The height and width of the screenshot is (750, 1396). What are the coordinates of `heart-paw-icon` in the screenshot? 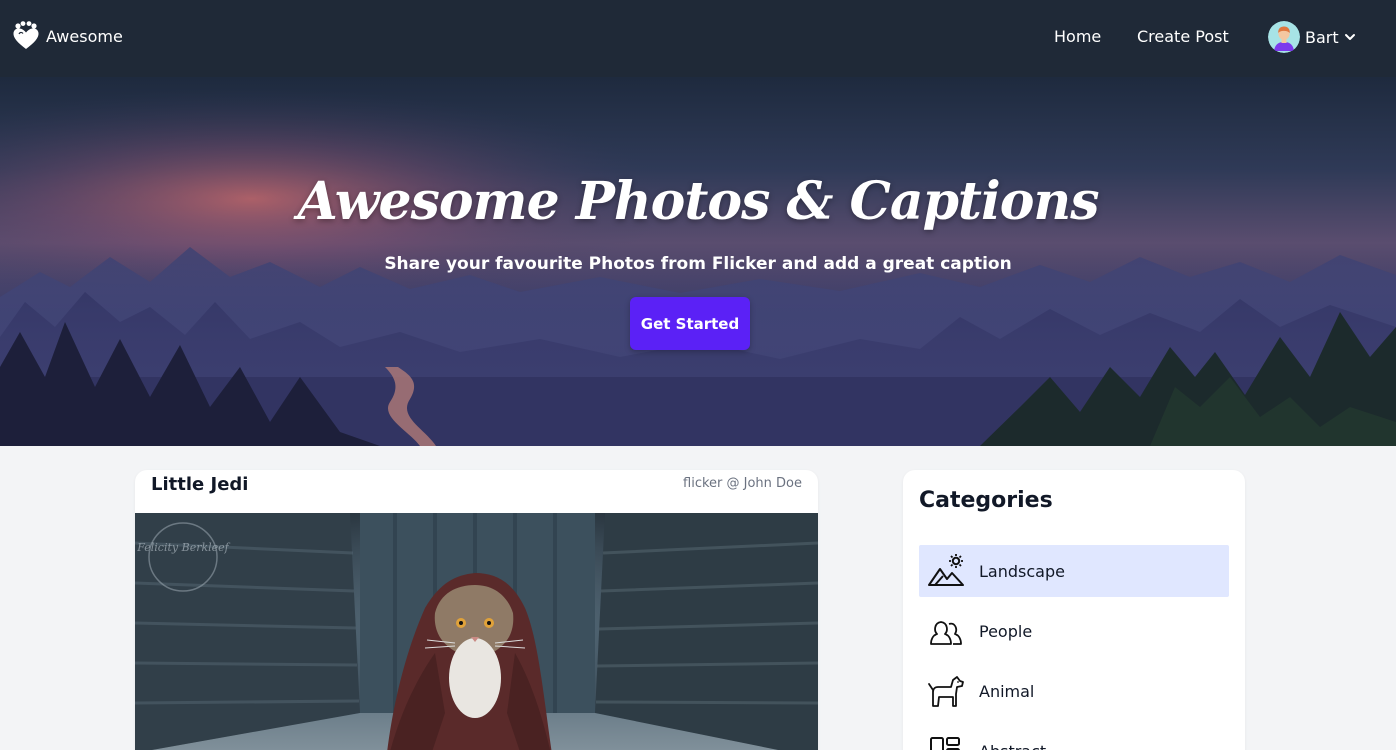 It's located at (26, 35).